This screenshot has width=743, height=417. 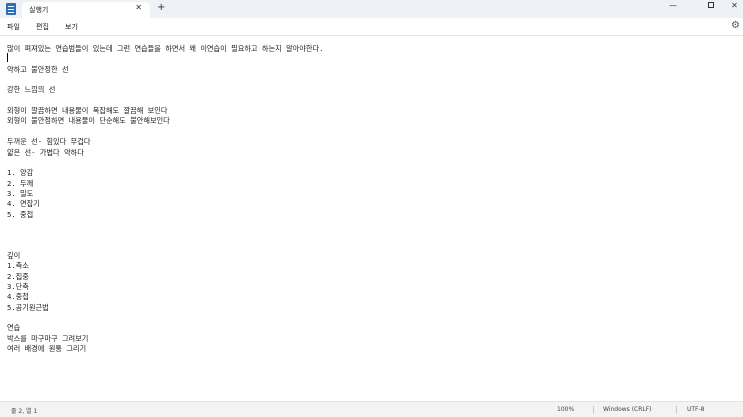 I want to click on text-line: 4. 면잡기, so click(x=23, y=204).